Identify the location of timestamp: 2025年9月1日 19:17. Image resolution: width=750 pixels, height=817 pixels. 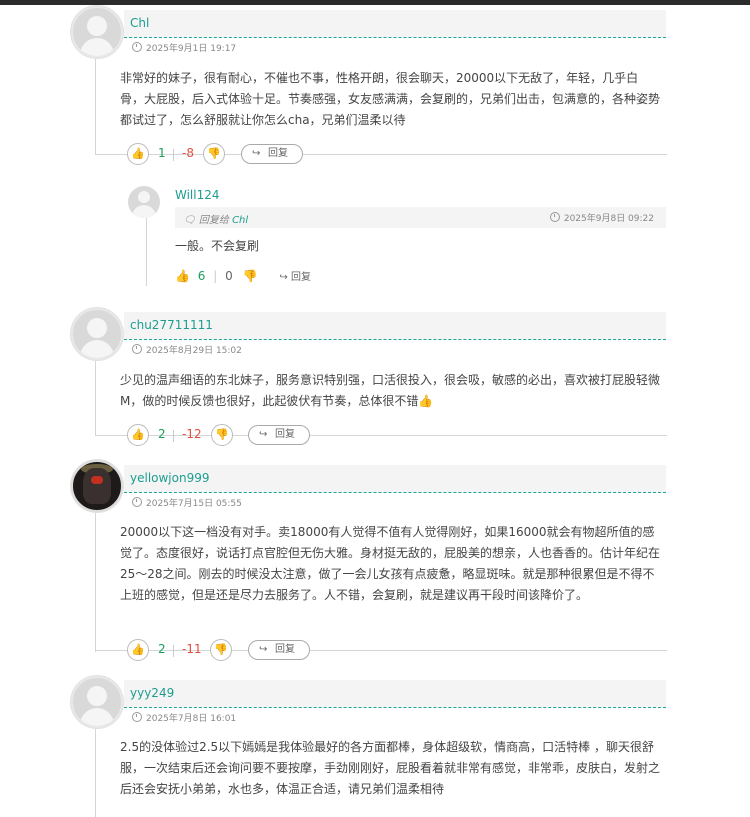
(191, 49).